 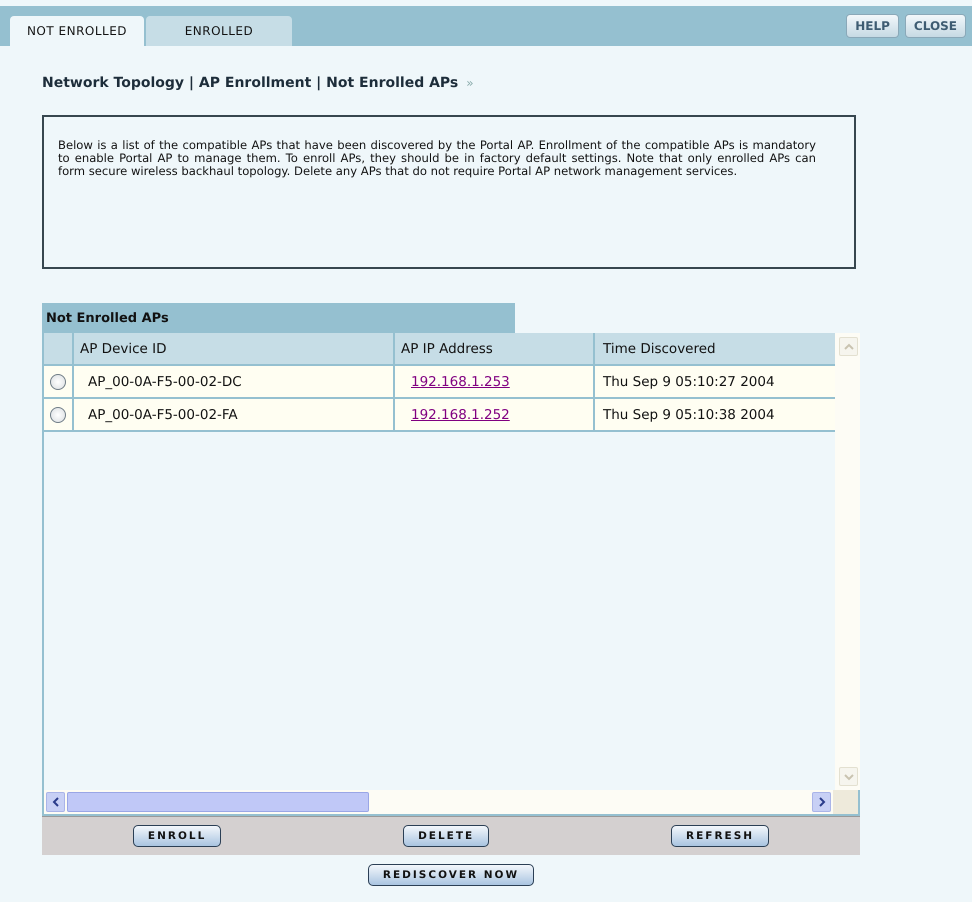 What do you see at coordinates (715, 415) in the screenshot?
I see `table-cell: Thu Sep 9 05:10:38 2004` at bounding box center [715, 415].